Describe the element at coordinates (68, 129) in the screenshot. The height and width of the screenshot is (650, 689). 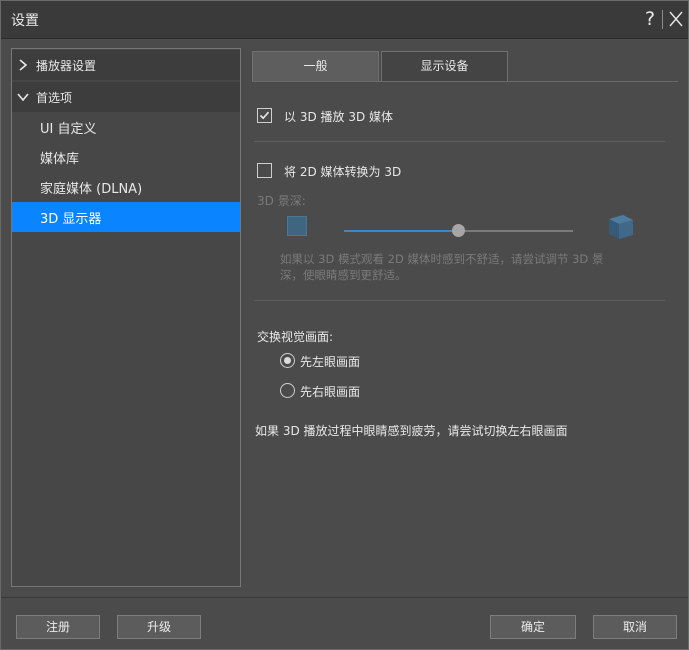
I see `sidebar-item-label: UI 自定义` at that location.